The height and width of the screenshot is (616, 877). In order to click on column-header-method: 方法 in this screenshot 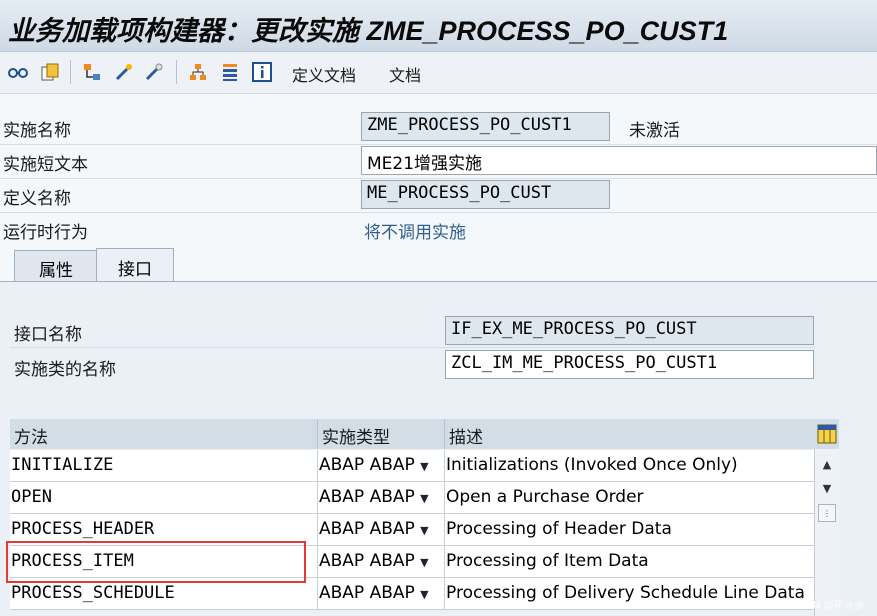, I will do `click(164, 434)`.